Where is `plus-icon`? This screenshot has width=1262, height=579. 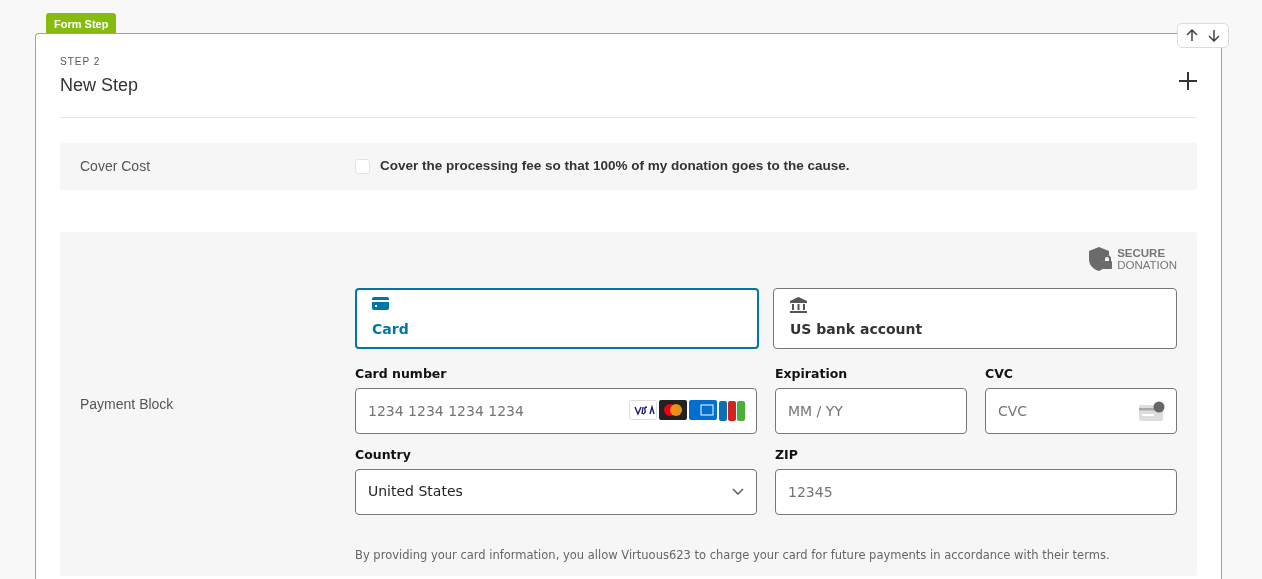
plus-icon is located at coordinates (1188, 80).